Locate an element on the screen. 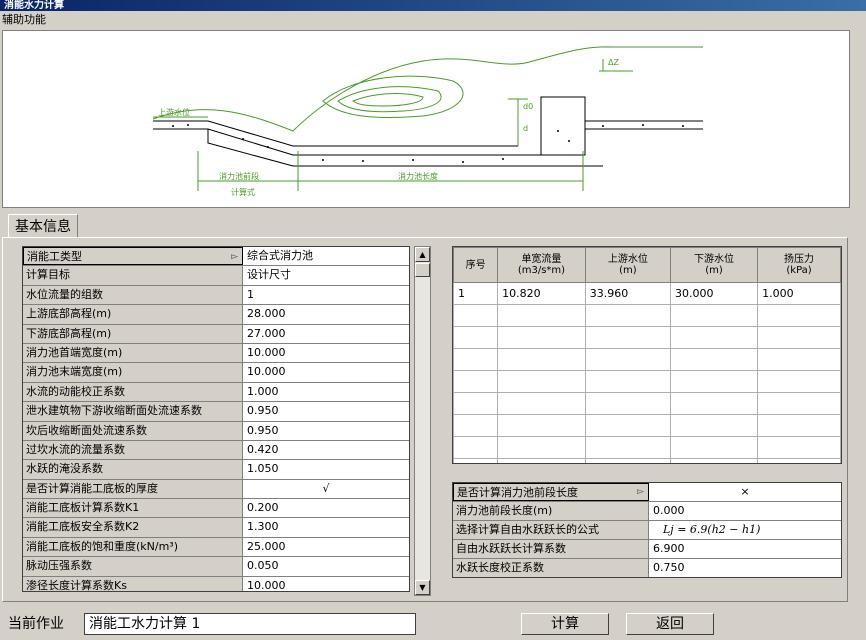 The width and height of the screenshot is (866, 640). param-value: 0.420 is located at coordinates (326, 450).